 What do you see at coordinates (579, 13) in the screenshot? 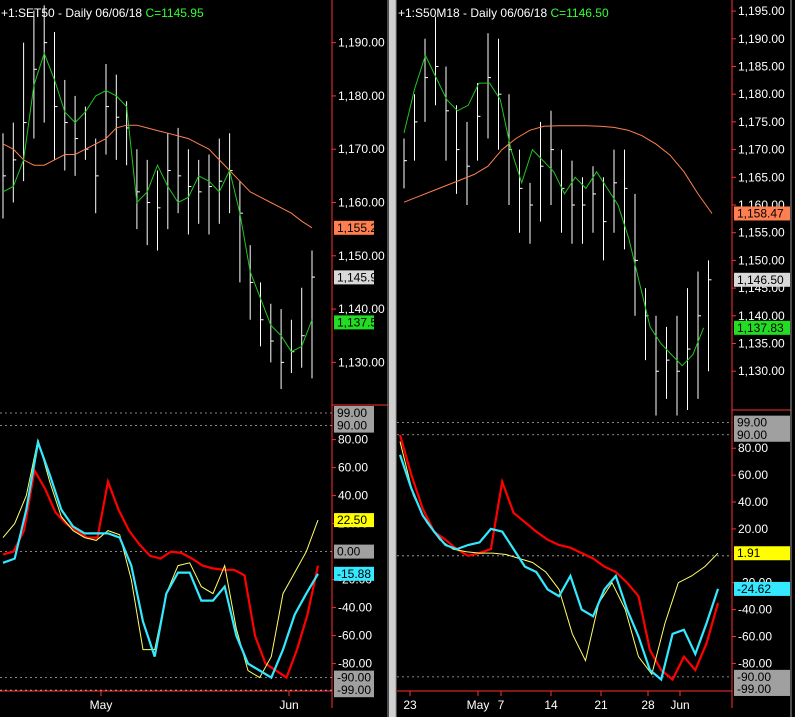
I see `header-close: C=1146.50` at bounding box center [579, 13].